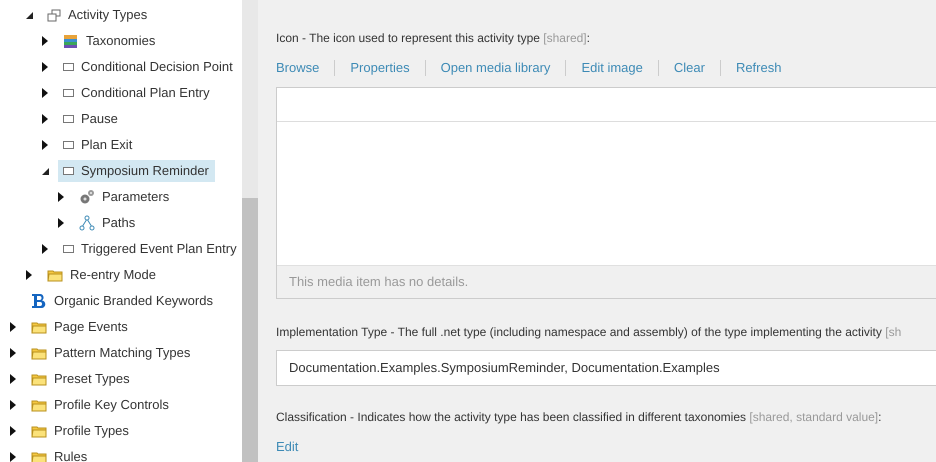  I want to click on tree-item: Profile Types, so click(80, 431).